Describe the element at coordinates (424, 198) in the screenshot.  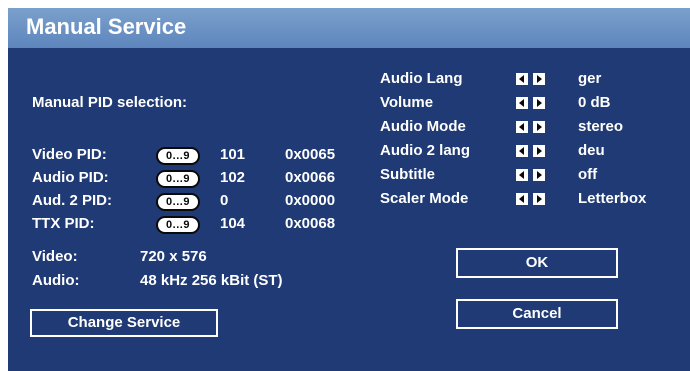
I see `setting-label-scaler-mode: Scaler Mode` at that location.